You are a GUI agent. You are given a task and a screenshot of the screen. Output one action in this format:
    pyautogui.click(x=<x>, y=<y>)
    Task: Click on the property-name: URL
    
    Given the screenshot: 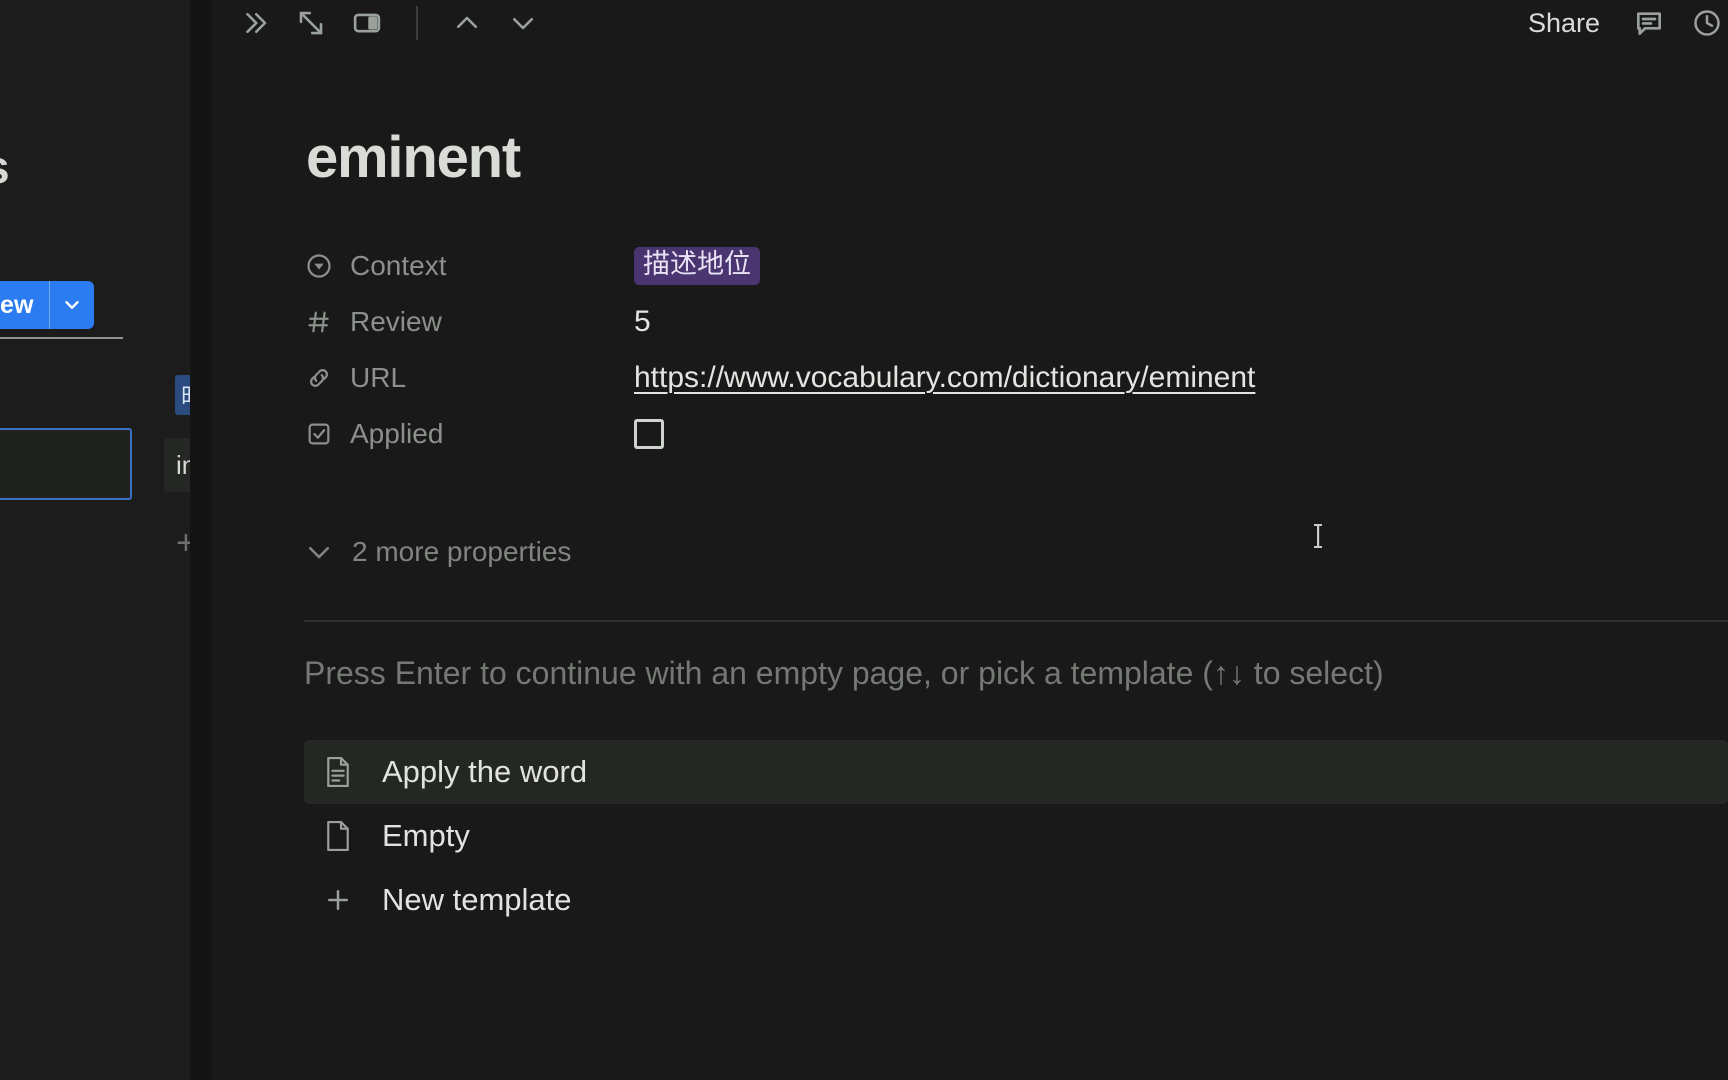 What is the action you would take?
    pyautogui.click(x=378, y=377)
    